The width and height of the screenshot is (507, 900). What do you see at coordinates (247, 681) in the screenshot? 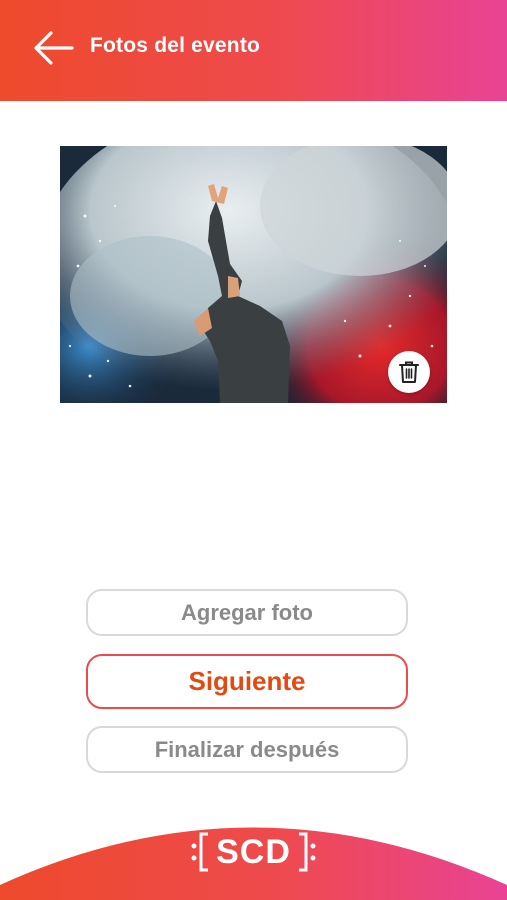
I see `next-button: Siguiente` at bounding box center [247, 681].